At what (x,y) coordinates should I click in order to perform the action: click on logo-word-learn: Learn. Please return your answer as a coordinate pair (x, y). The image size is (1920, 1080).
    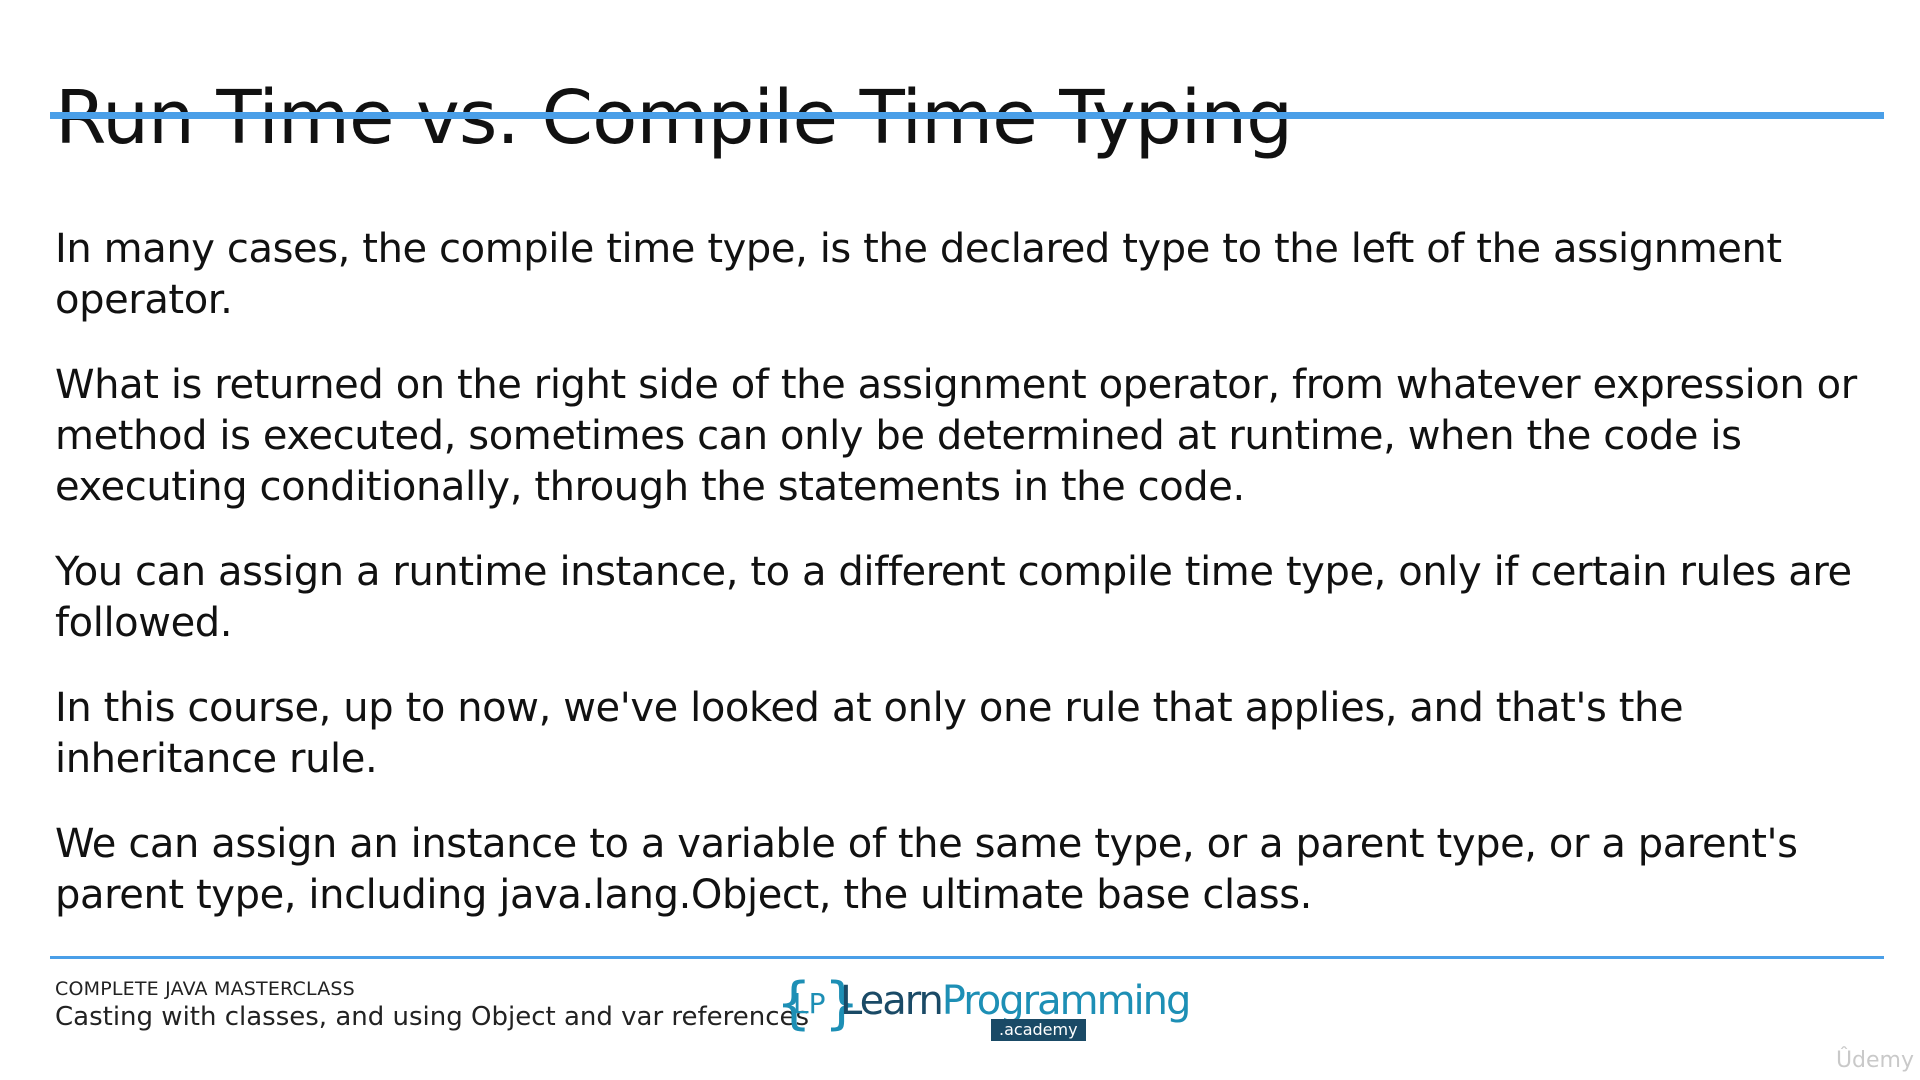
    Looking at the image, I should click on (892, 1001).